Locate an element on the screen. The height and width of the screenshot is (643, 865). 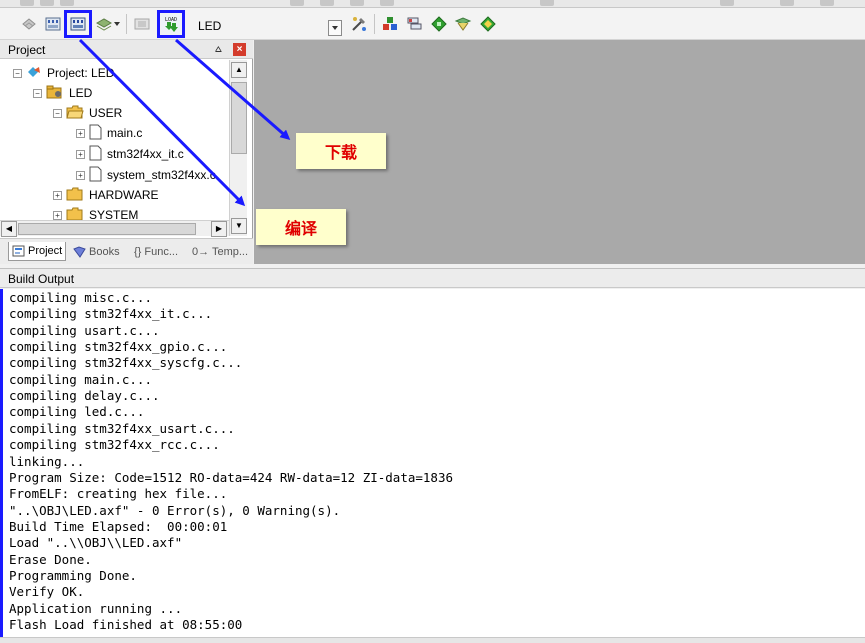
output-line: Verify OK. is located at coordinates (47, 591).